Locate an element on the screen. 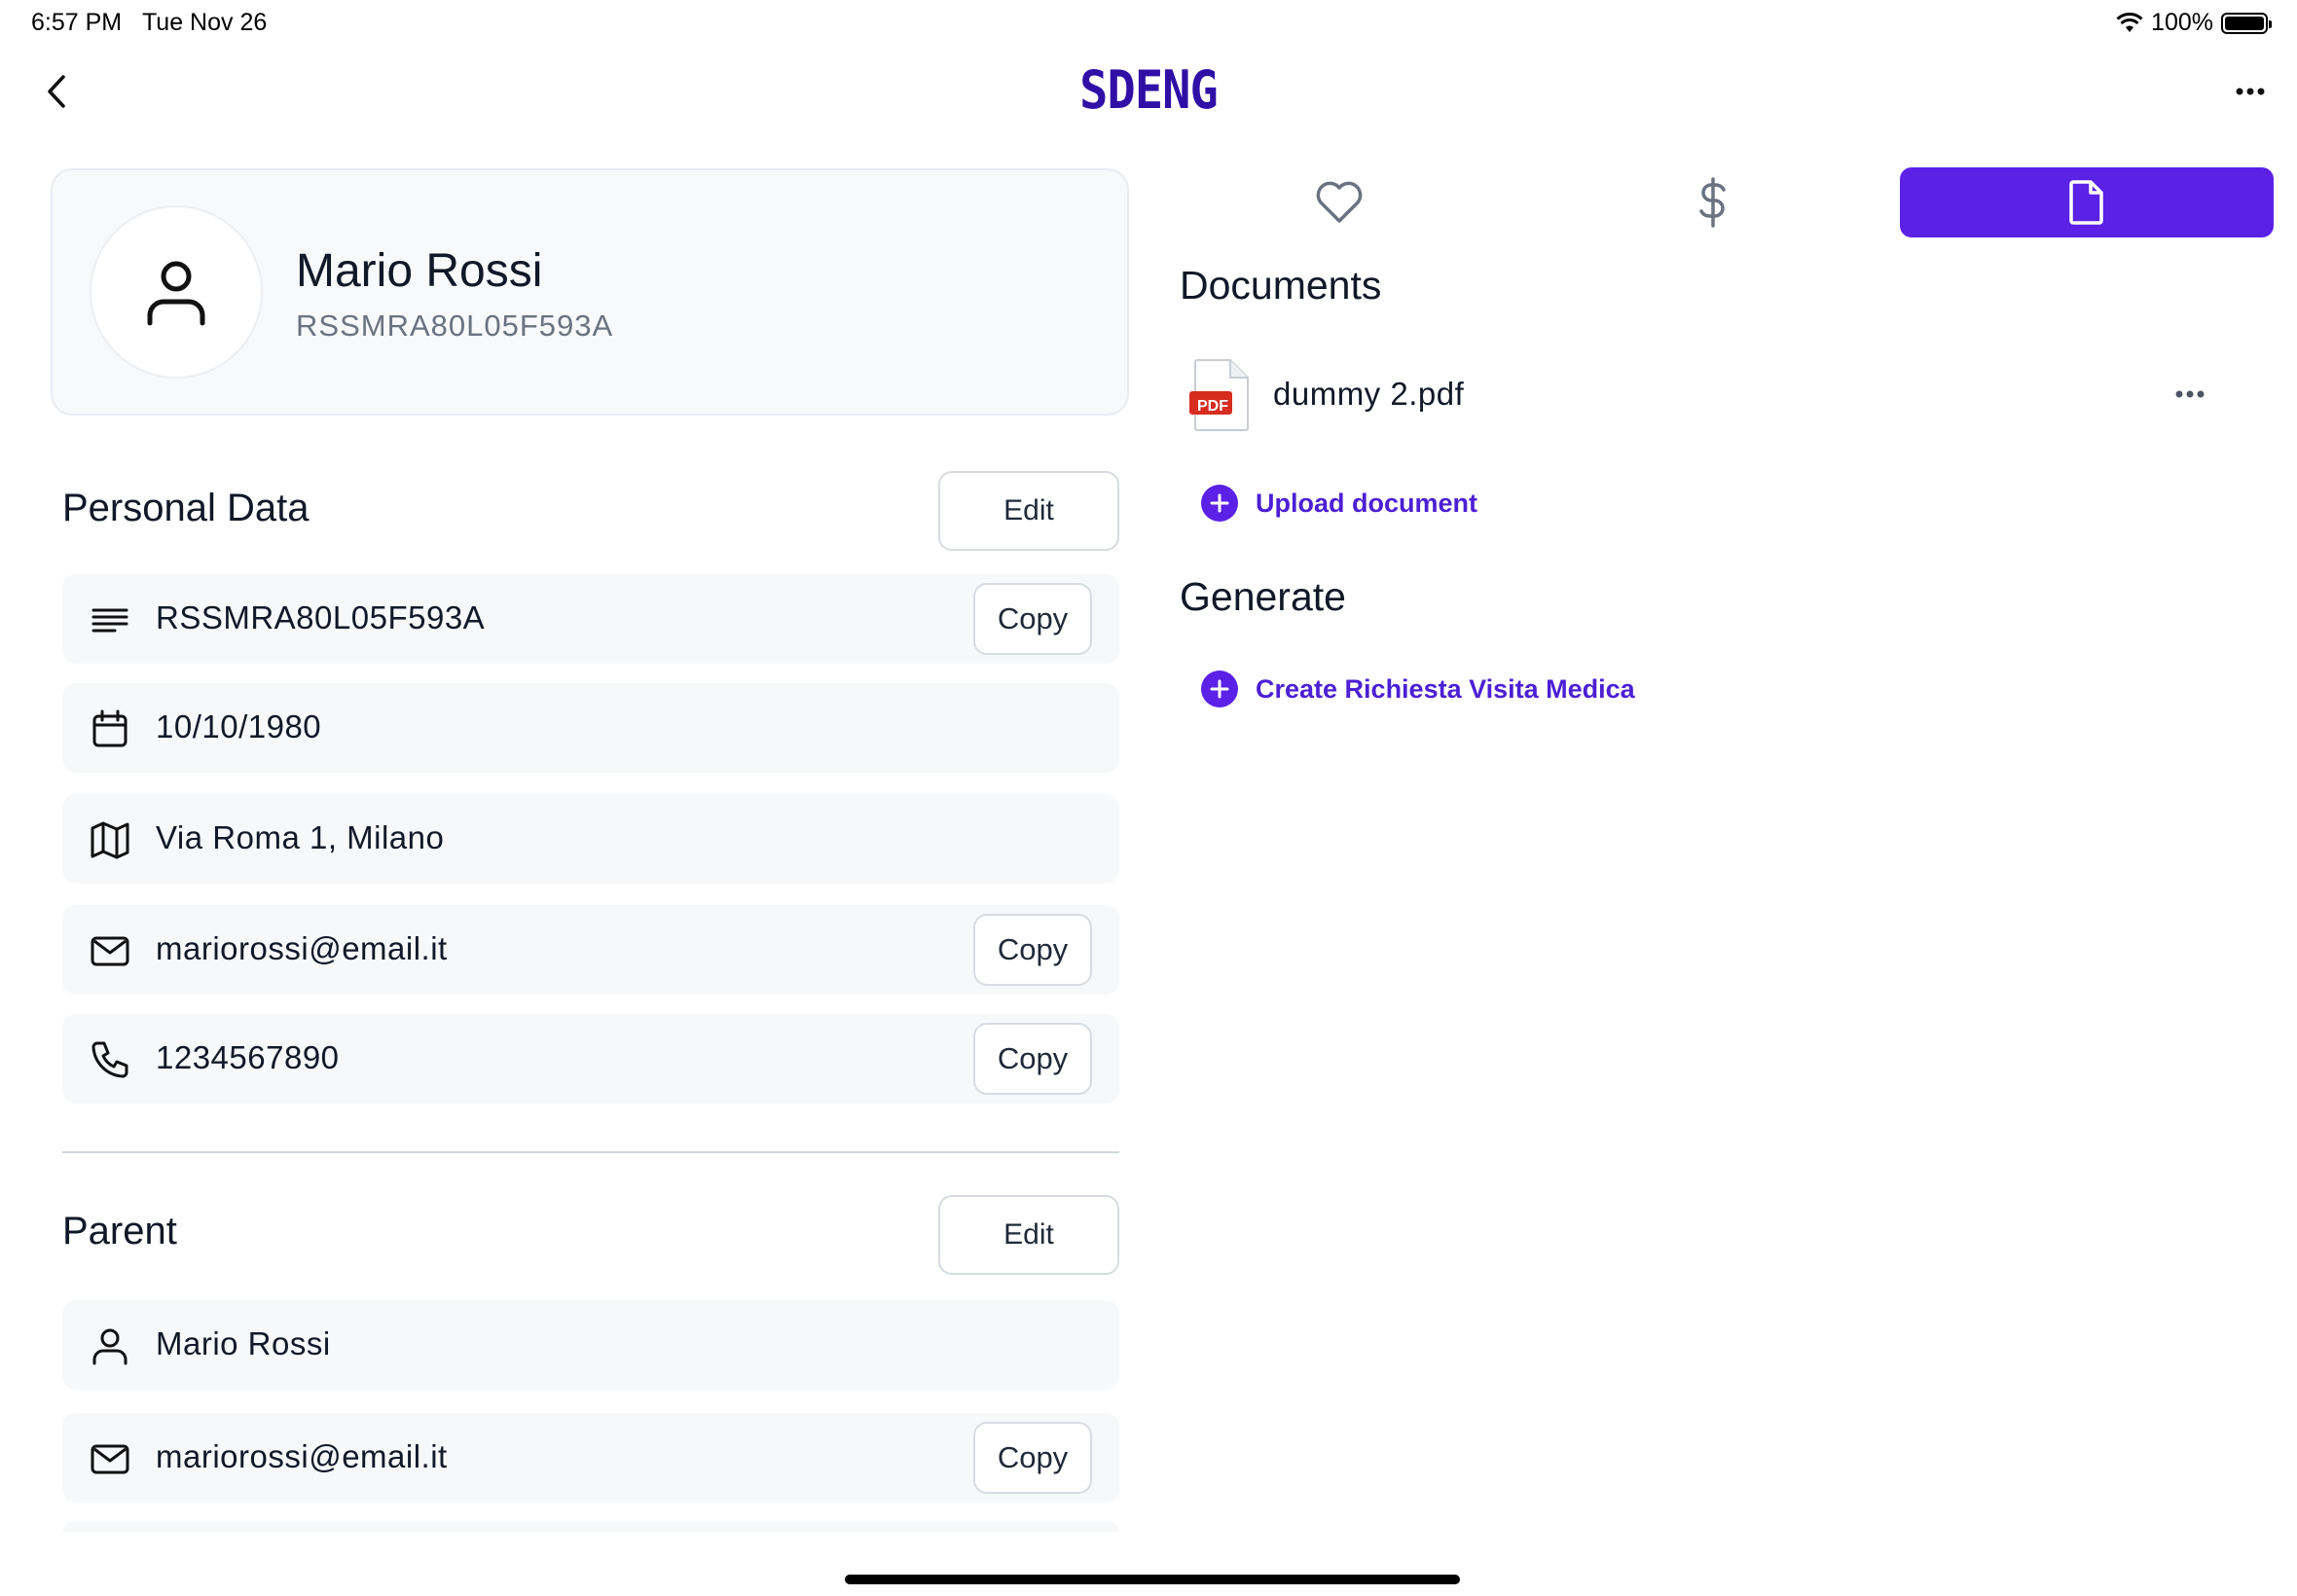 The height and width of the screenshot is (1596, 2297). avatar is located at coordinates (176, 292).